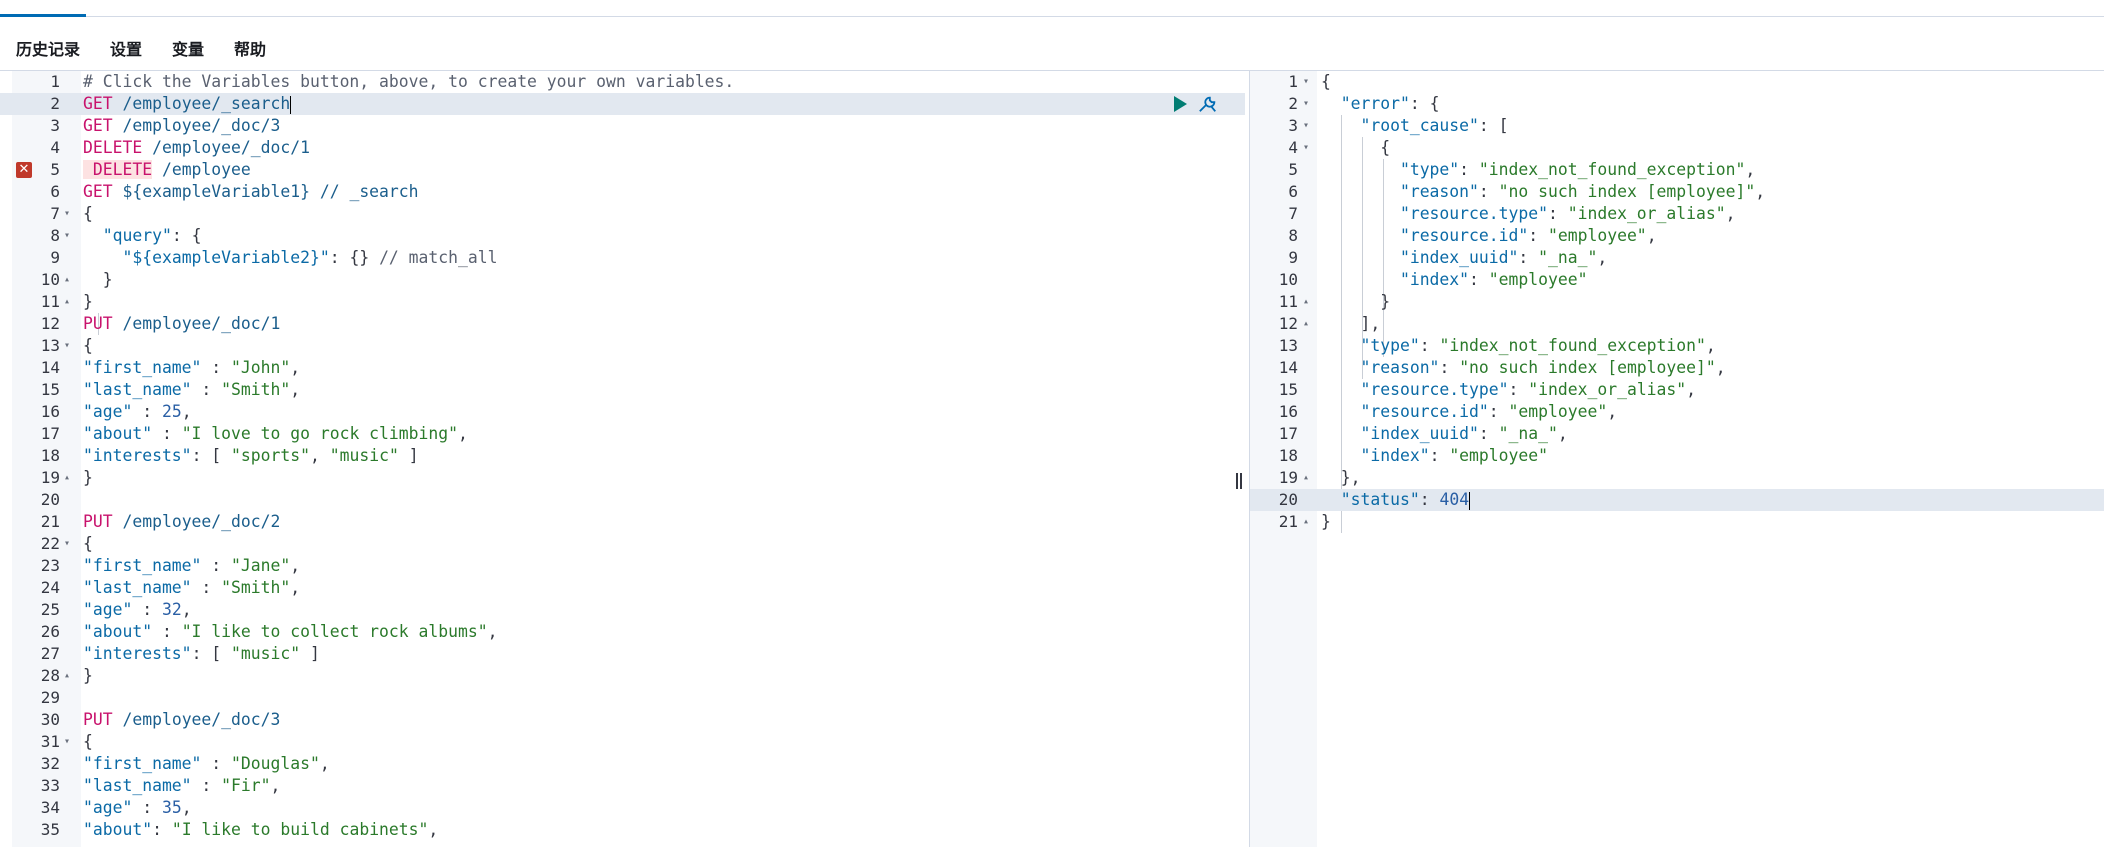 Image resolution: width=2104 pixels, height=847 pixels. I want to click on request-line: 30 PUT /employee/_doc/3, so click(622, 720).